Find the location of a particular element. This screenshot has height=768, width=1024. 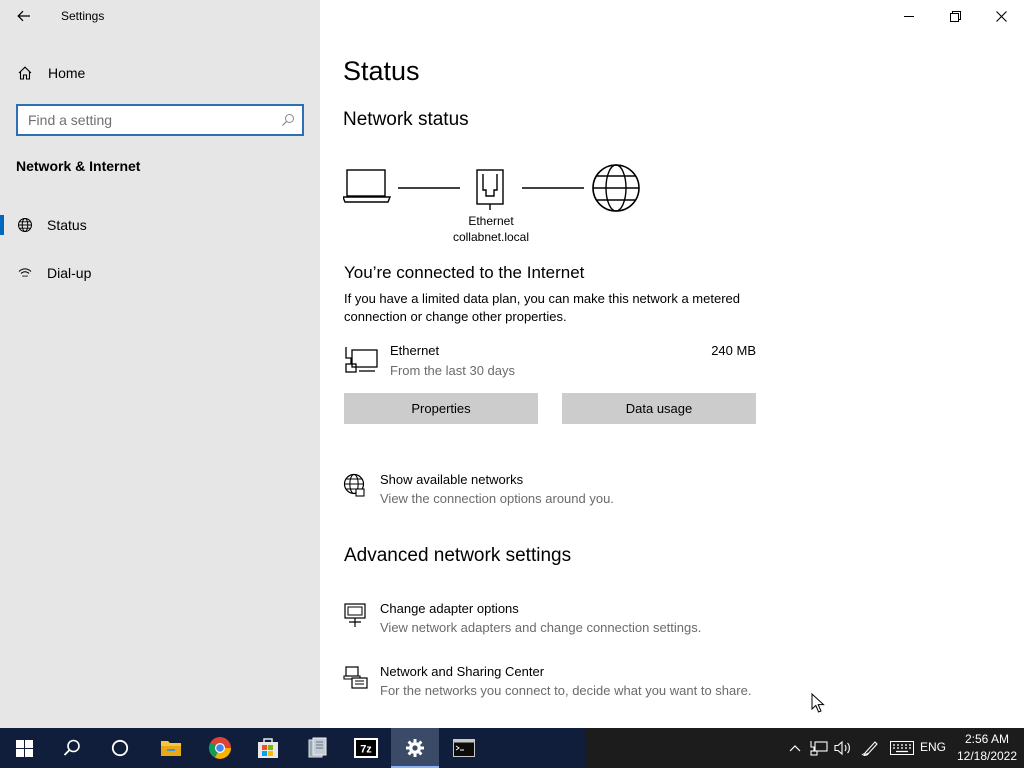

laptop-icon is located at coordinates (367, 186).